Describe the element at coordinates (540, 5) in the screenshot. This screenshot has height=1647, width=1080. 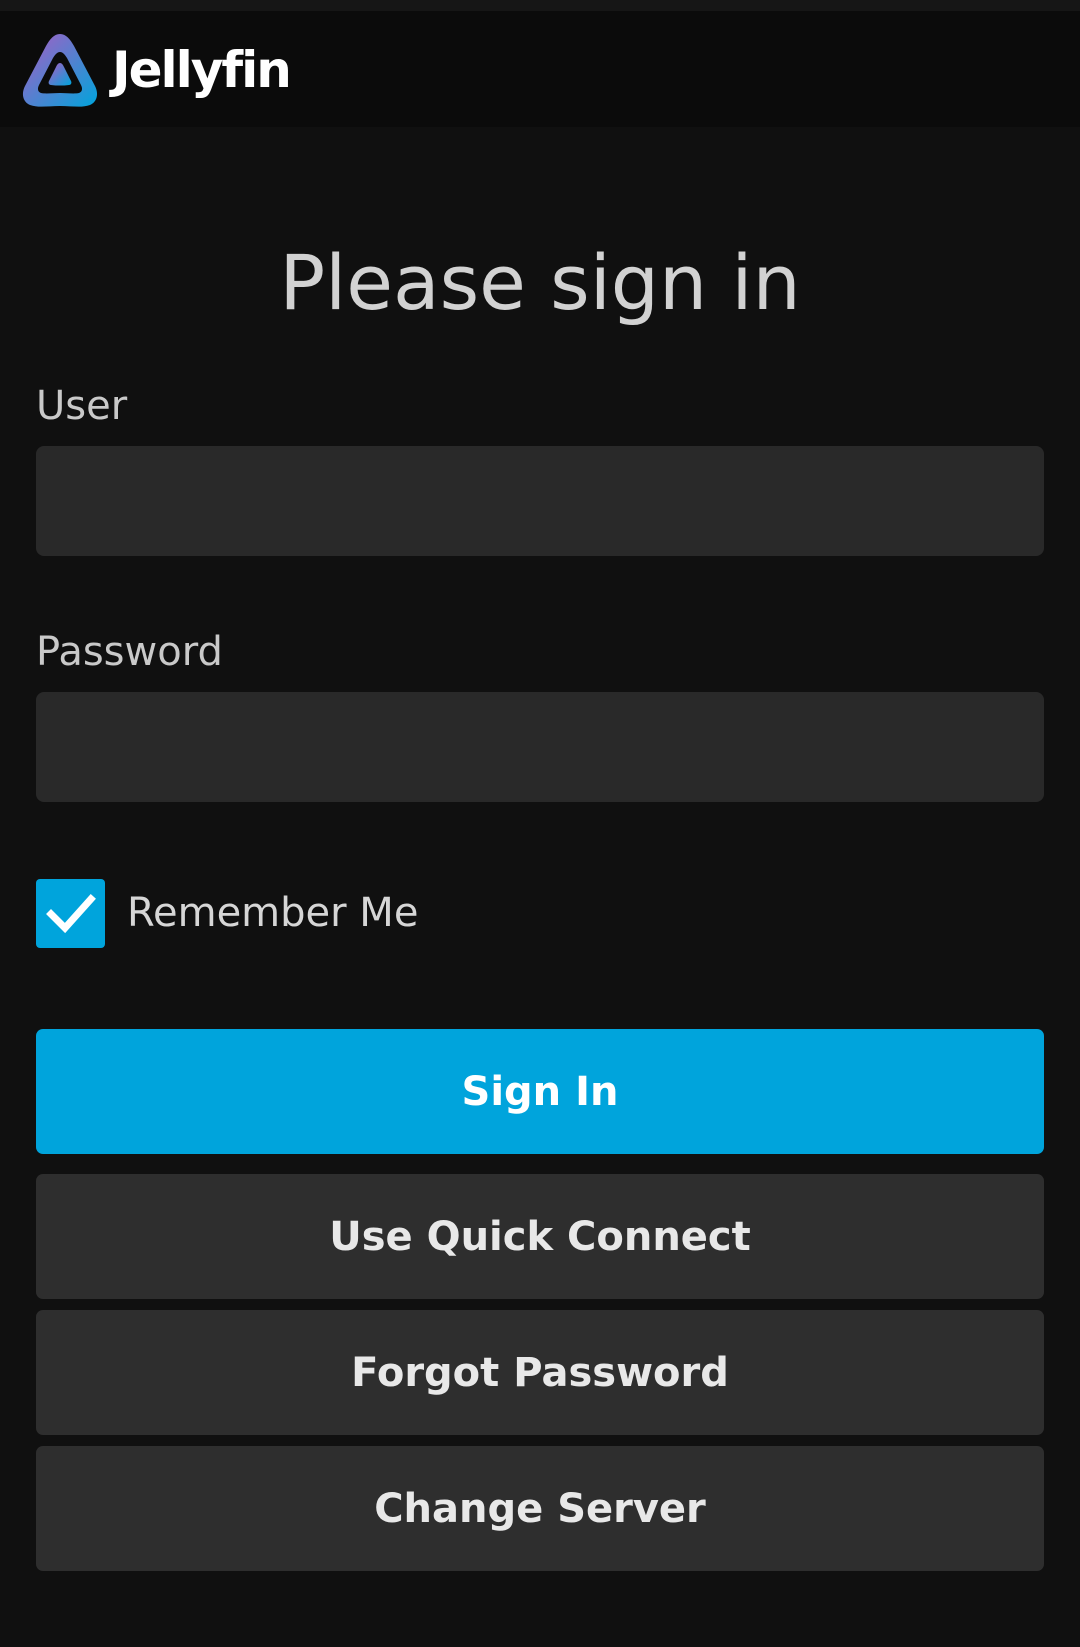
I see `status-strip` at that location.